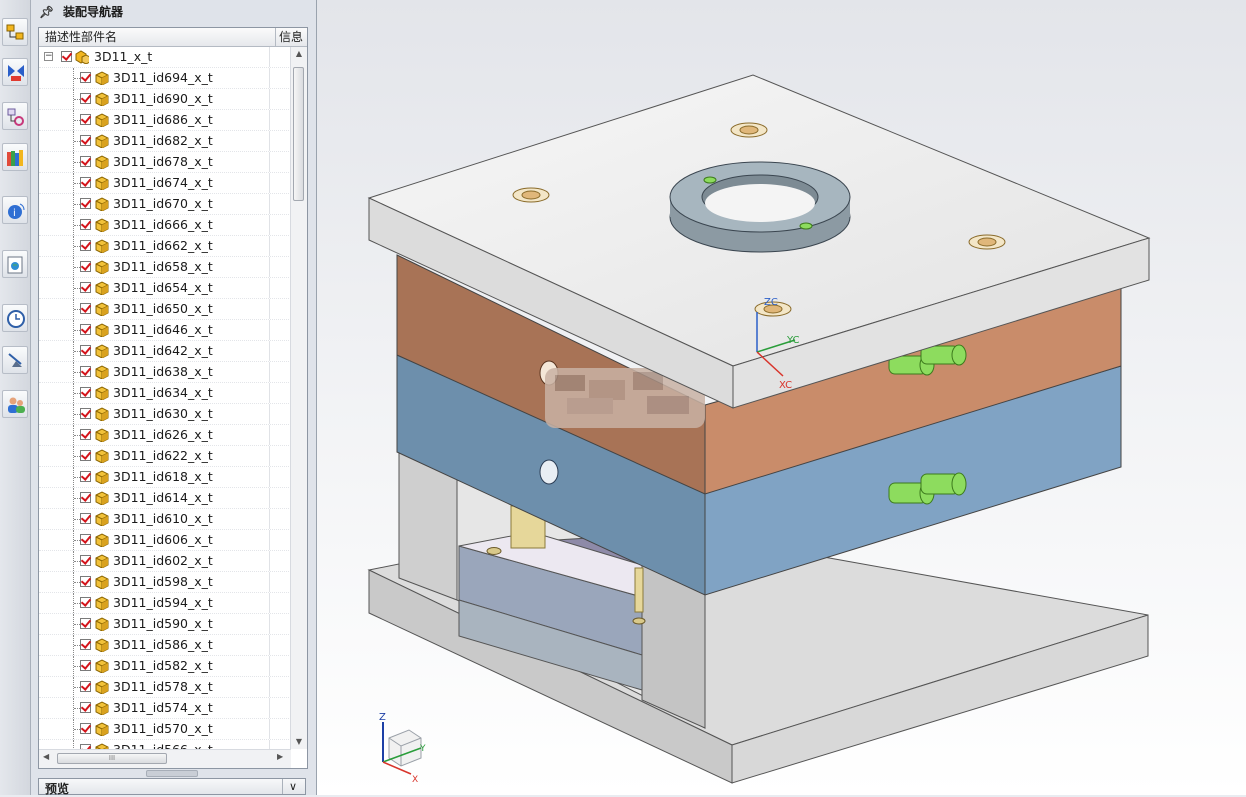 The height and width of the screenshot is (797, 1246). Describe the element at coordinates (156, 37) in the screenshot. I see `column-header-name: 描述性部件名` at that location.